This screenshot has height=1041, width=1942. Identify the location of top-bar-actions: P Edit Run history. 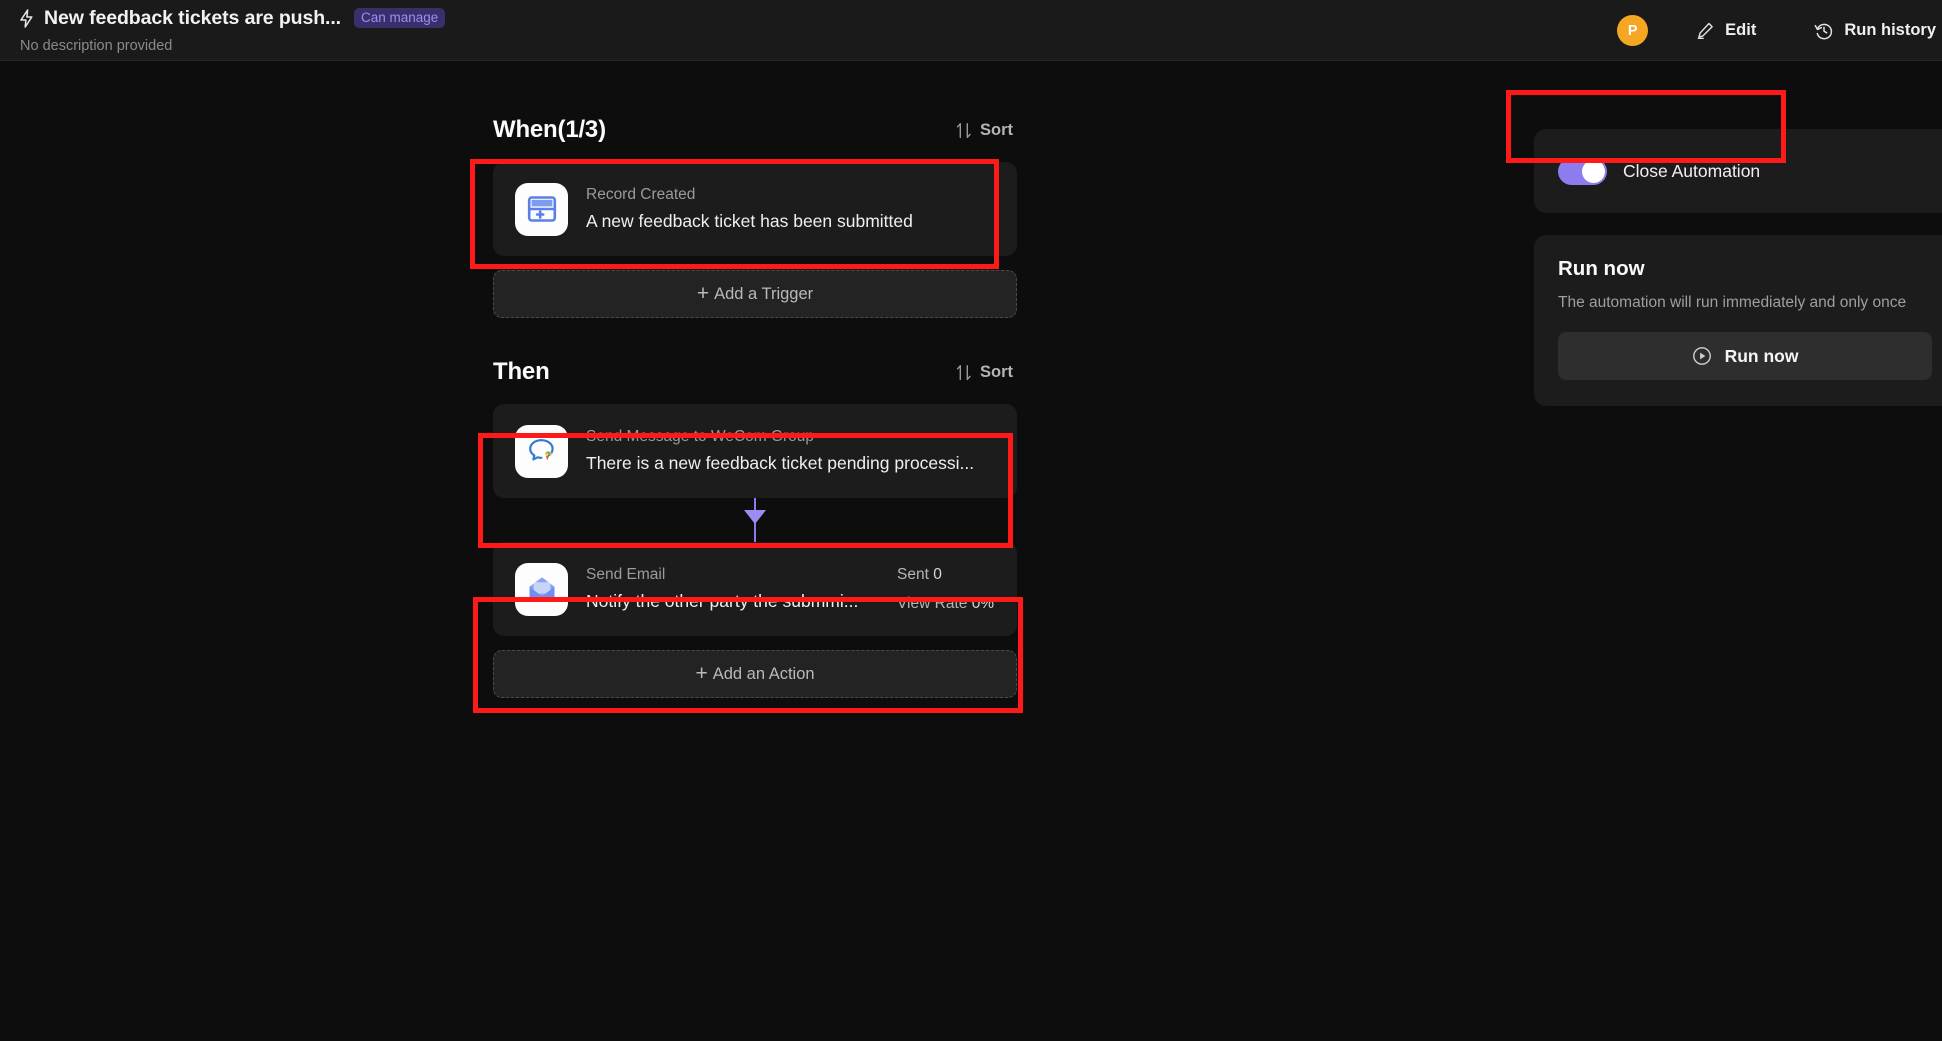
(1779, 30).